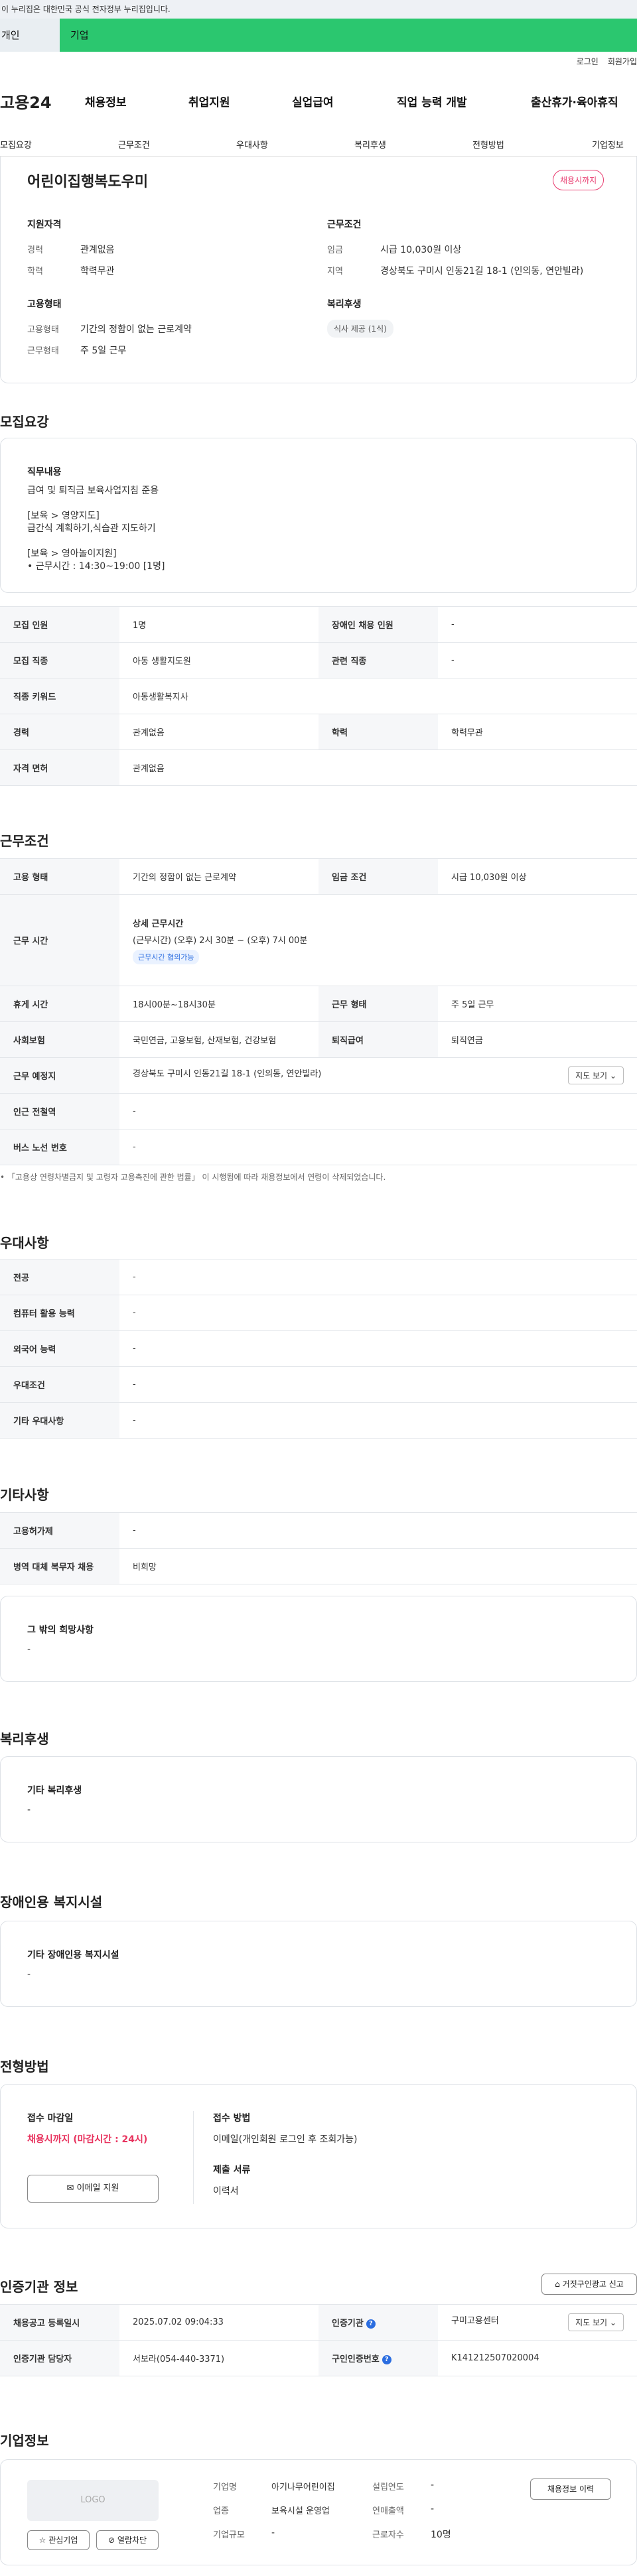  Describe the element at coordinates (538, 877) in the screenshot. I see `wage-value: 시급 10,030원 이상` at that location.